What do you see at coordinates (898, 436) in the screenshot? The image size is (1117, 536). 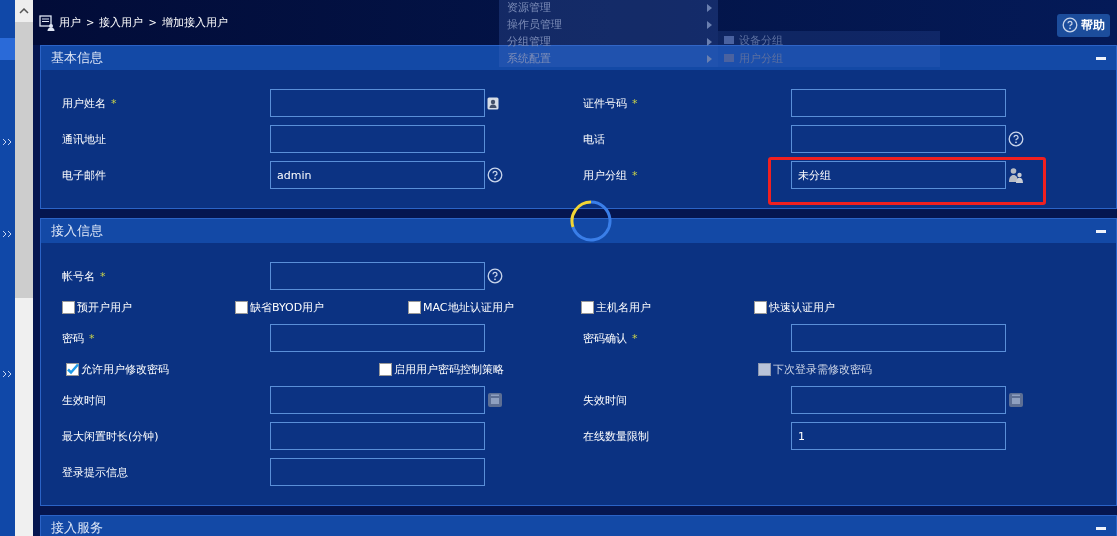 I see `input-field: 1` at bounding box center [898, 436].